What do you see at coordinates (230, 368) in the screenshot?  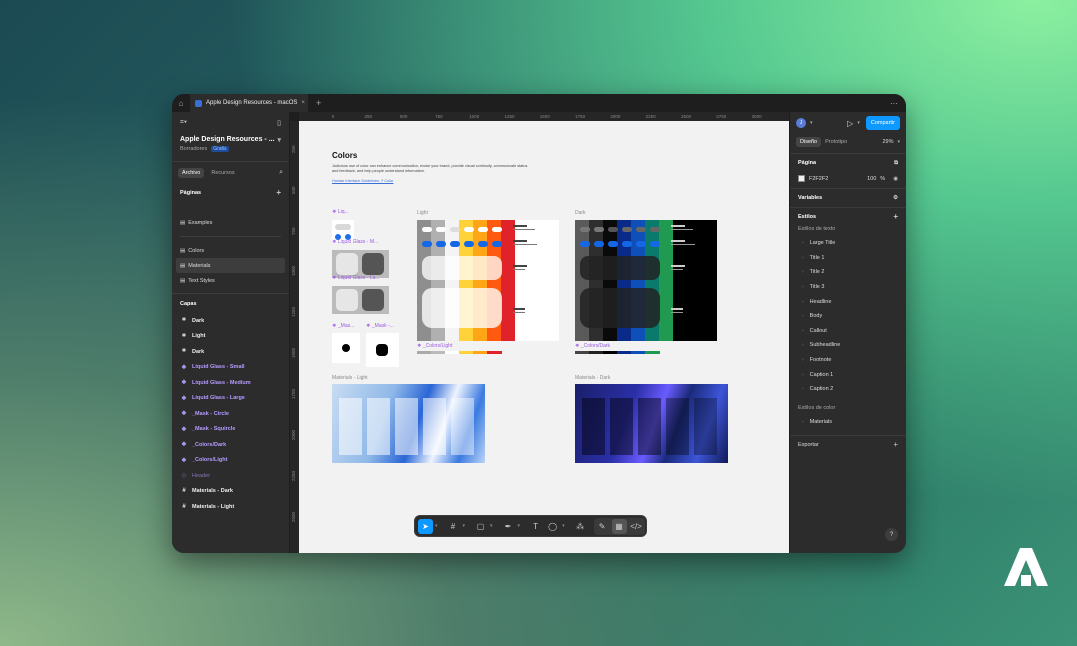 I see `layer-item: ❖ Liquid Glass - Small` at bounding box center [230, 368].